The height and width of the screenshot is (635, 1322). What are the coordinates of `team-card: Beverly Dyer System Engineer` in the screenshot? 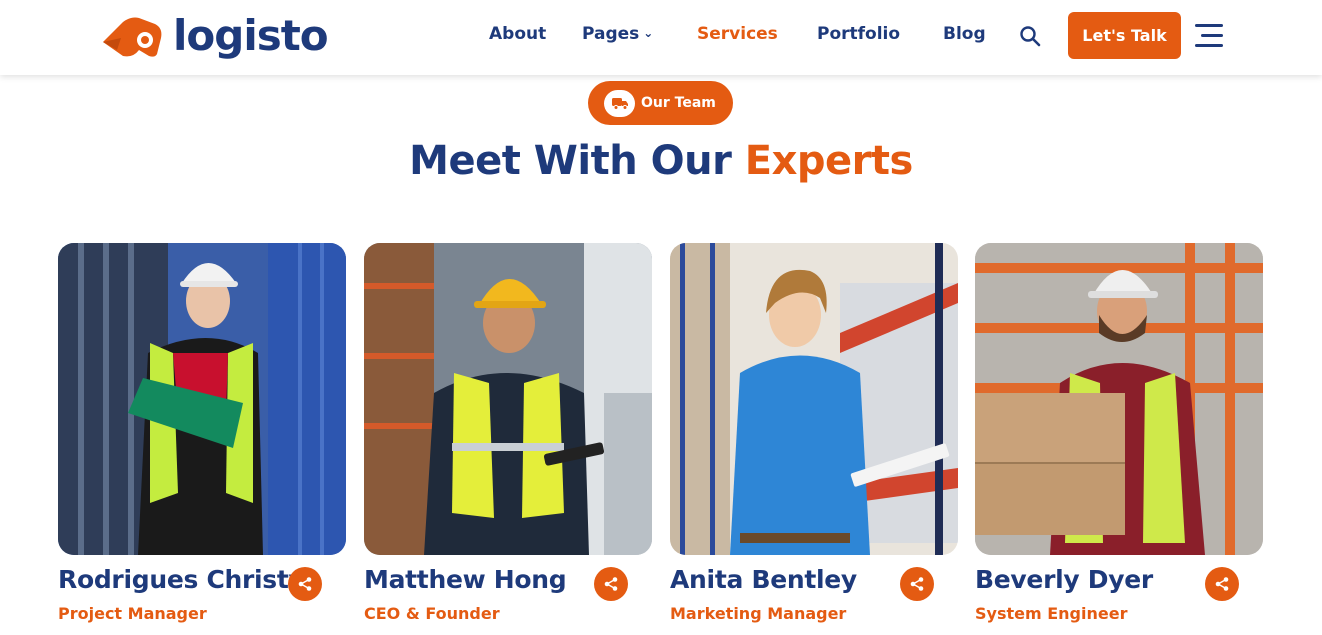 It's located at (1119, 439).